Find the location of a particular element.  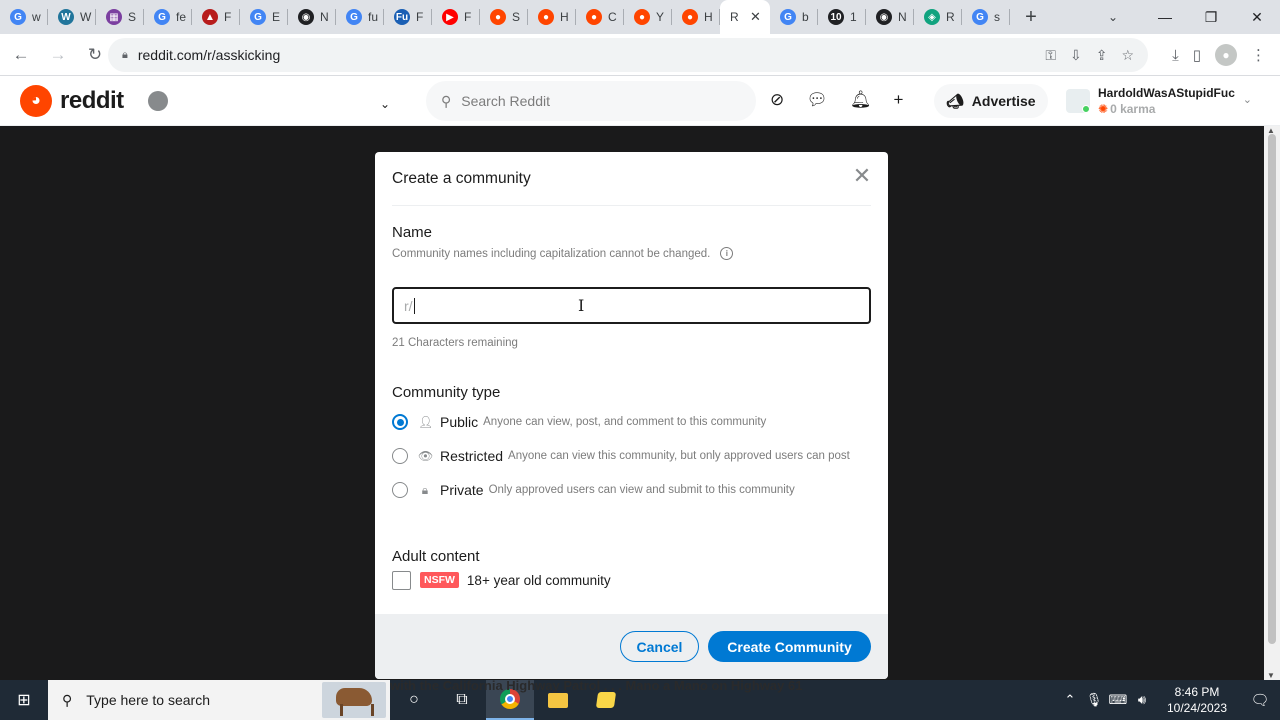

tab-favicon-icon: ● is located at coordinates (546, 17).